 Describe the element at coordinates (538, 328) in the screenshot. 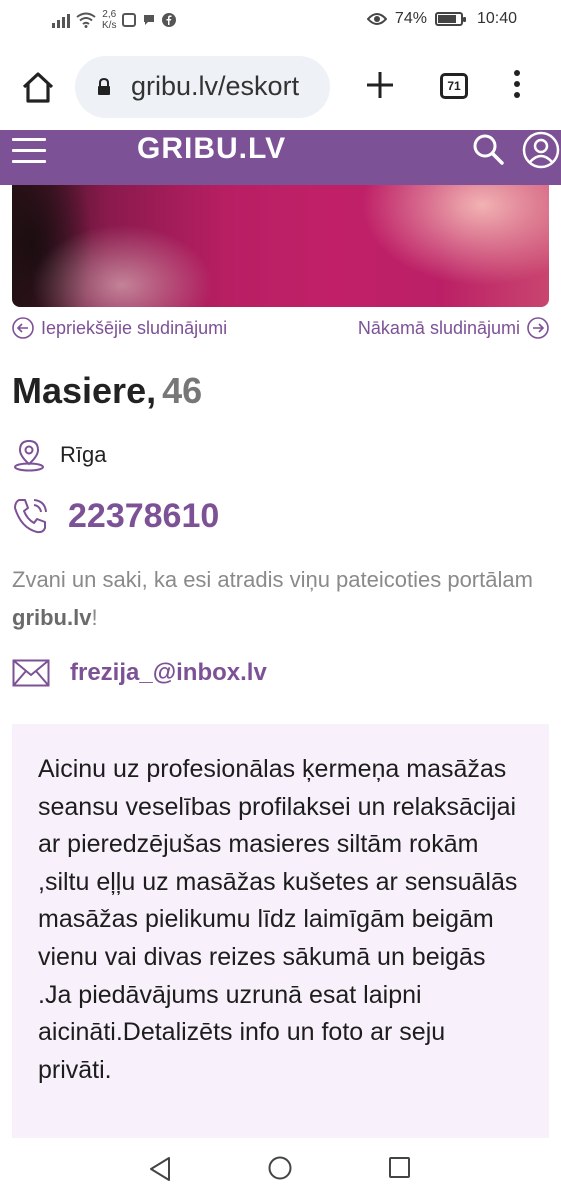

I see `arrow-right-circle-icon` at that location.